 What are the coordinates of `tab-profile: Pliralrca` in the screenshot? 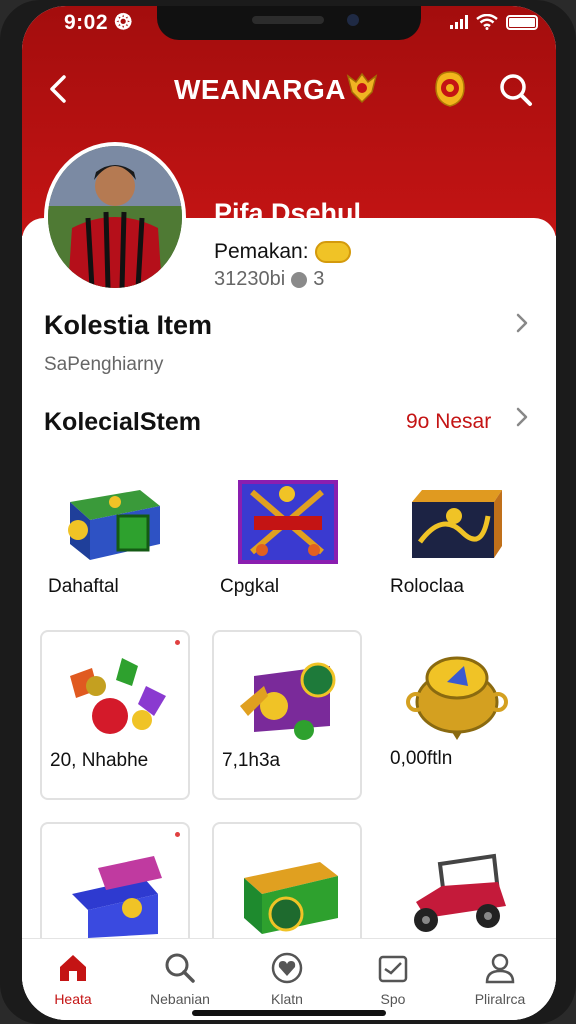 It's located at (500, 981).